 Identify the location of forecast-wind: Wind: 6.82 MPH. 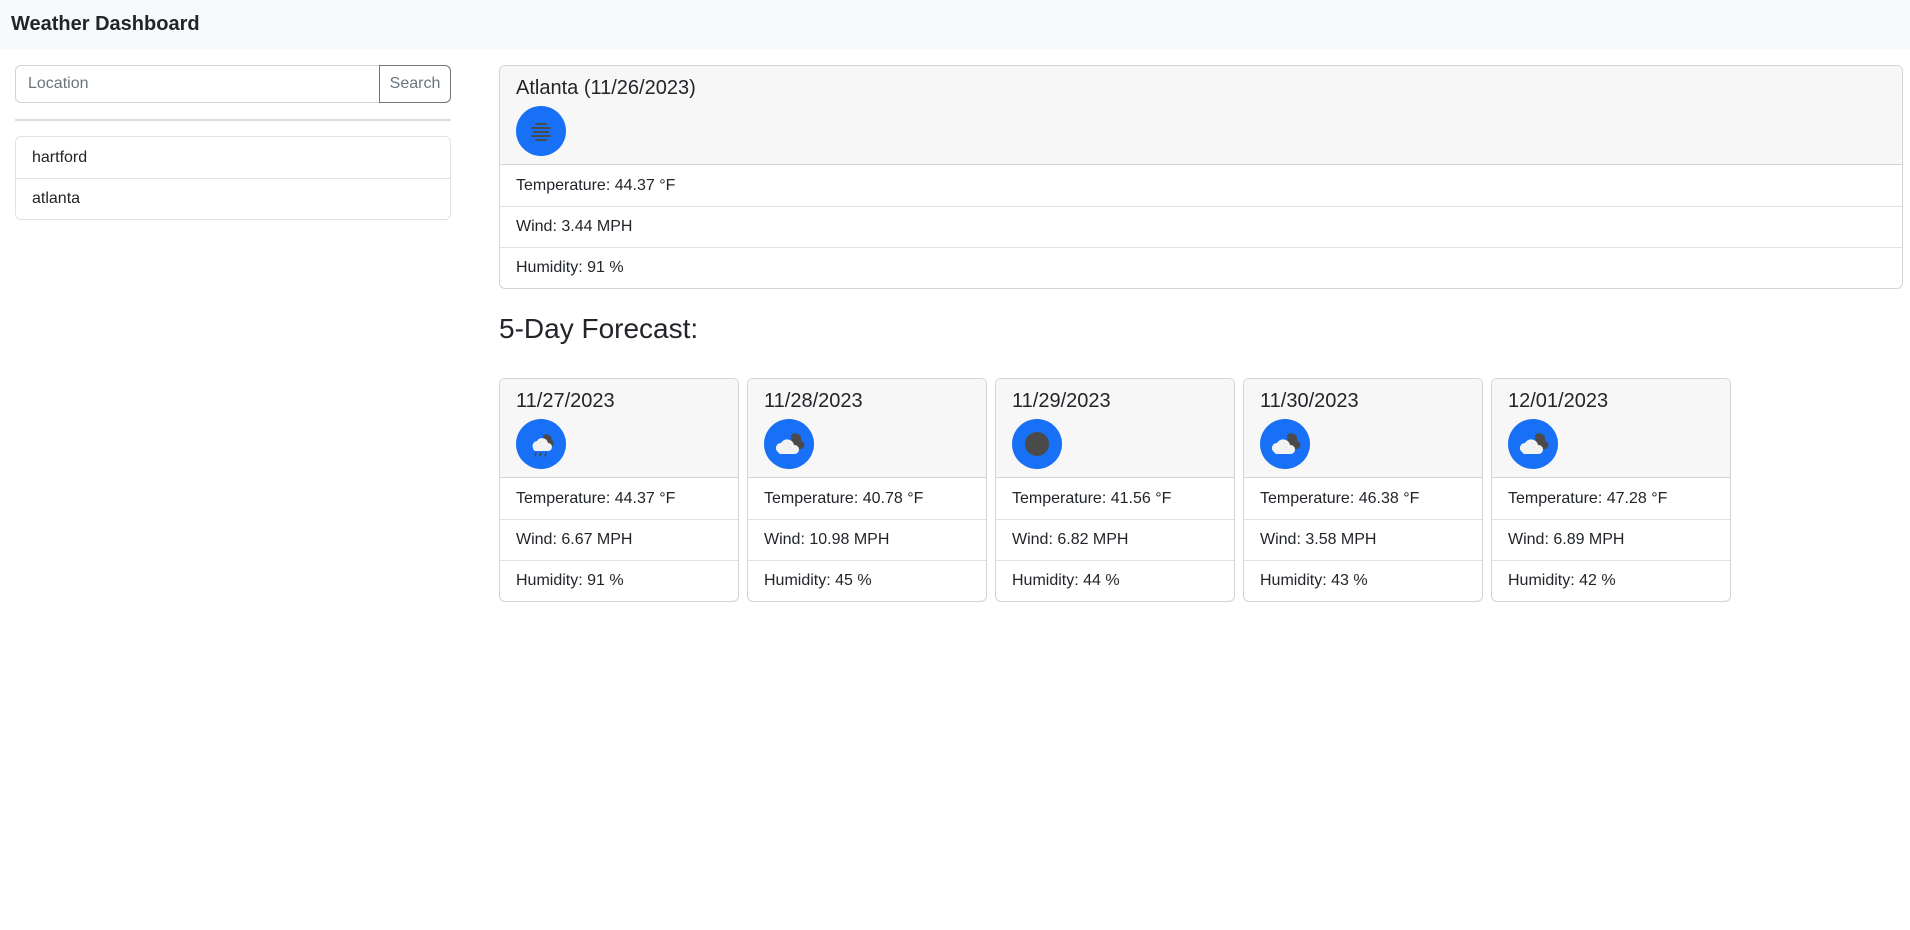
(1115, 539).